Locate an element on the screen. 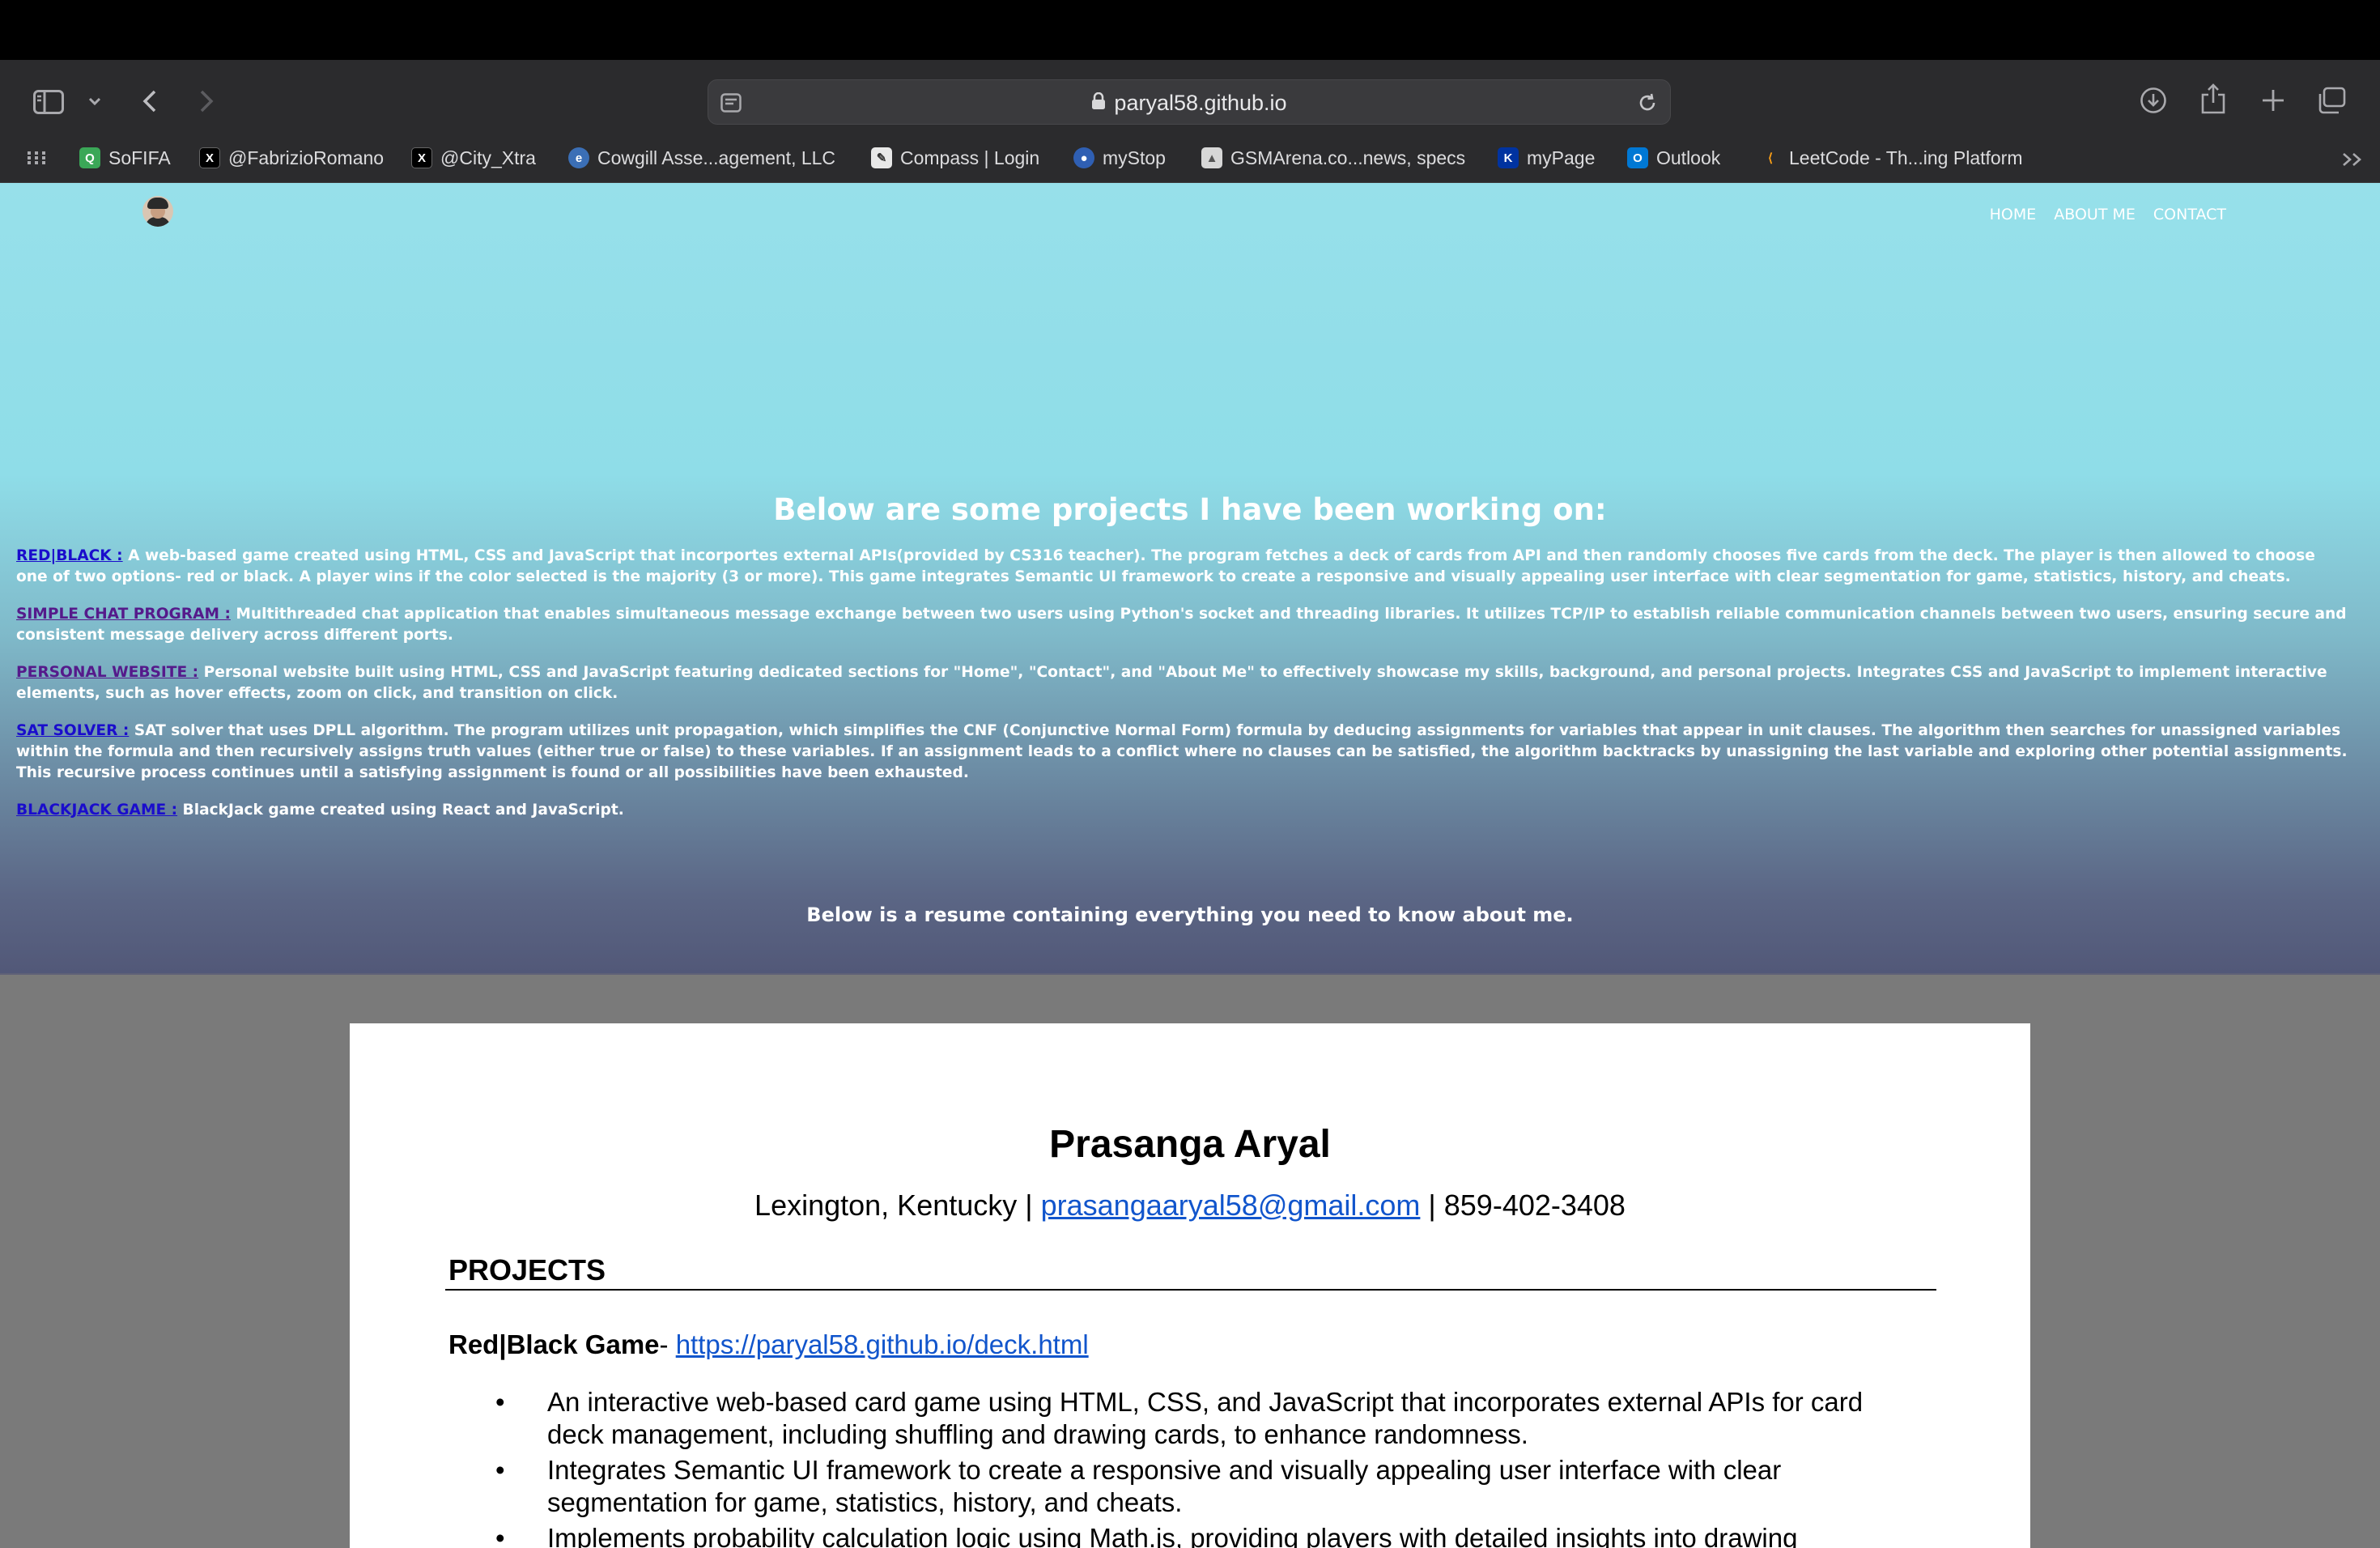 This screenshot has width=2380, height=1548. url-display: paryal58.github.io is located at coordinates (1189, 103).